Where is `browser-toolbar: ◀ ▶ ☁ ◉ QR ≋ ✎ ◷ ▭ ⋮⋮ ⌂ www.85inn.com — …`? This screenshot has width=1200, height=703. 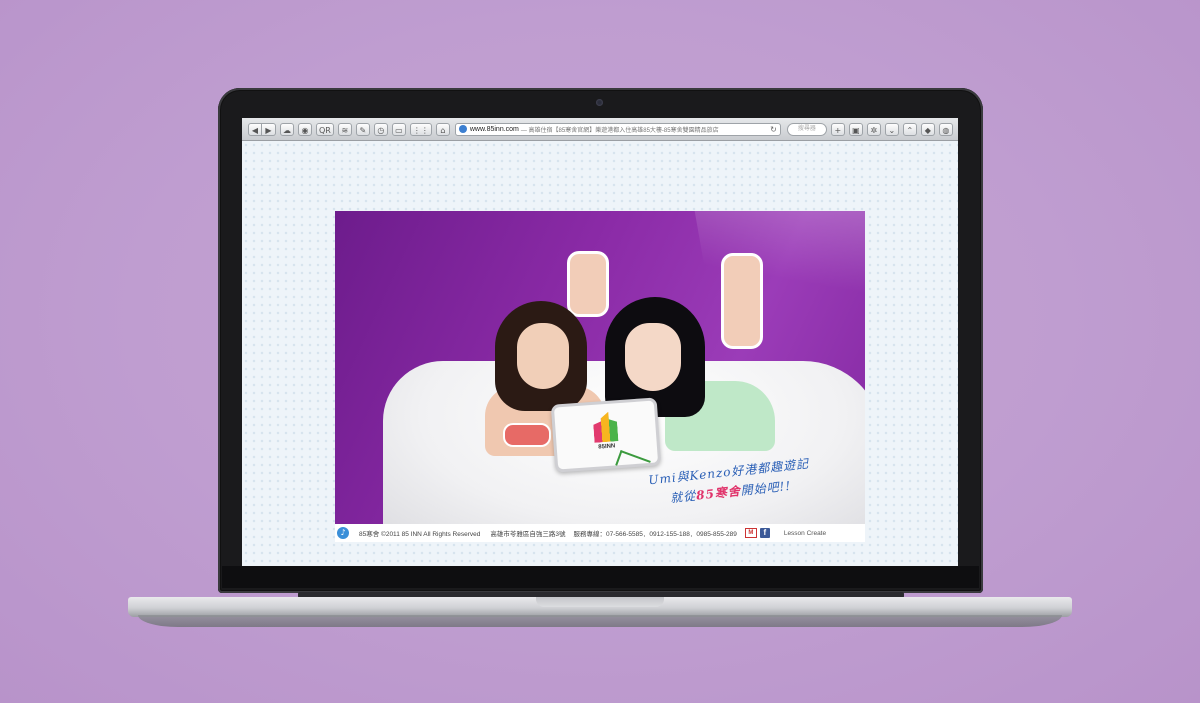 browser-toolbar: ◀ ▶ ☁ ◉ QR ≋ ✎ ◷ ▭ ⋮⋮ ⌂ www.85inn.com — … is located at coordinates (600, 129).